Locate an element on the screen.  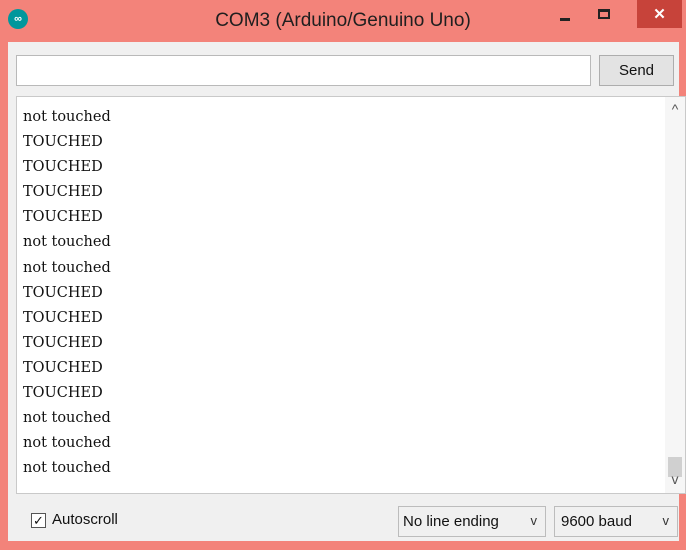
serial-input-field is located at coordinates (303, 70).